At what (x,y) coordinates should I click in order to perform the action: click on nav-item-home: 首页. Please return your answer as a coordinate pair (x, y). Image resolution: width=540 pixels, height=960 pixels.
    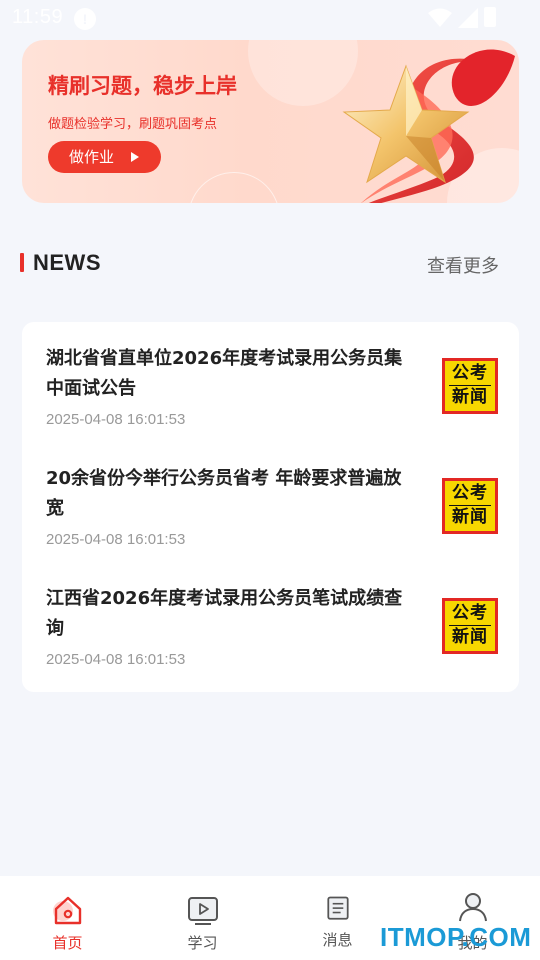
    Looking at the image, I should click on (67, 918).